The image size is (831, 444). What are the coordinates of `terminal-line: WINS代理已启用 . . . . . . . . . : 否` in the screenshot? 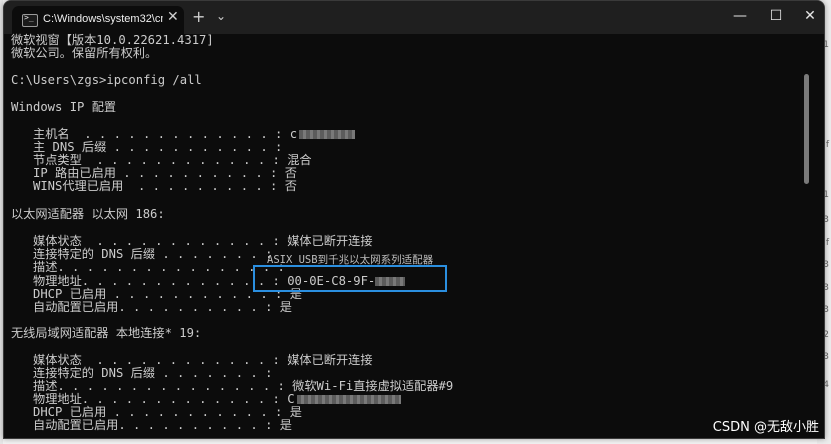 It's located at (154, 186).